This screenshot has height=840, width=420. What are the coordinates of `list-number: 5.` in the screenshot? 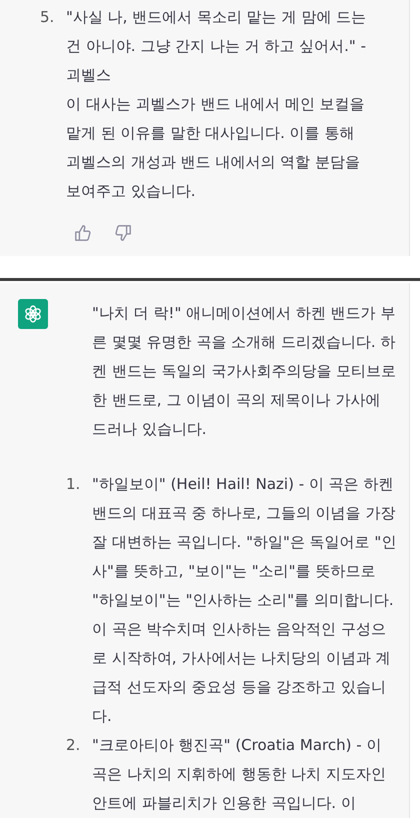 It's located at (48, 17).